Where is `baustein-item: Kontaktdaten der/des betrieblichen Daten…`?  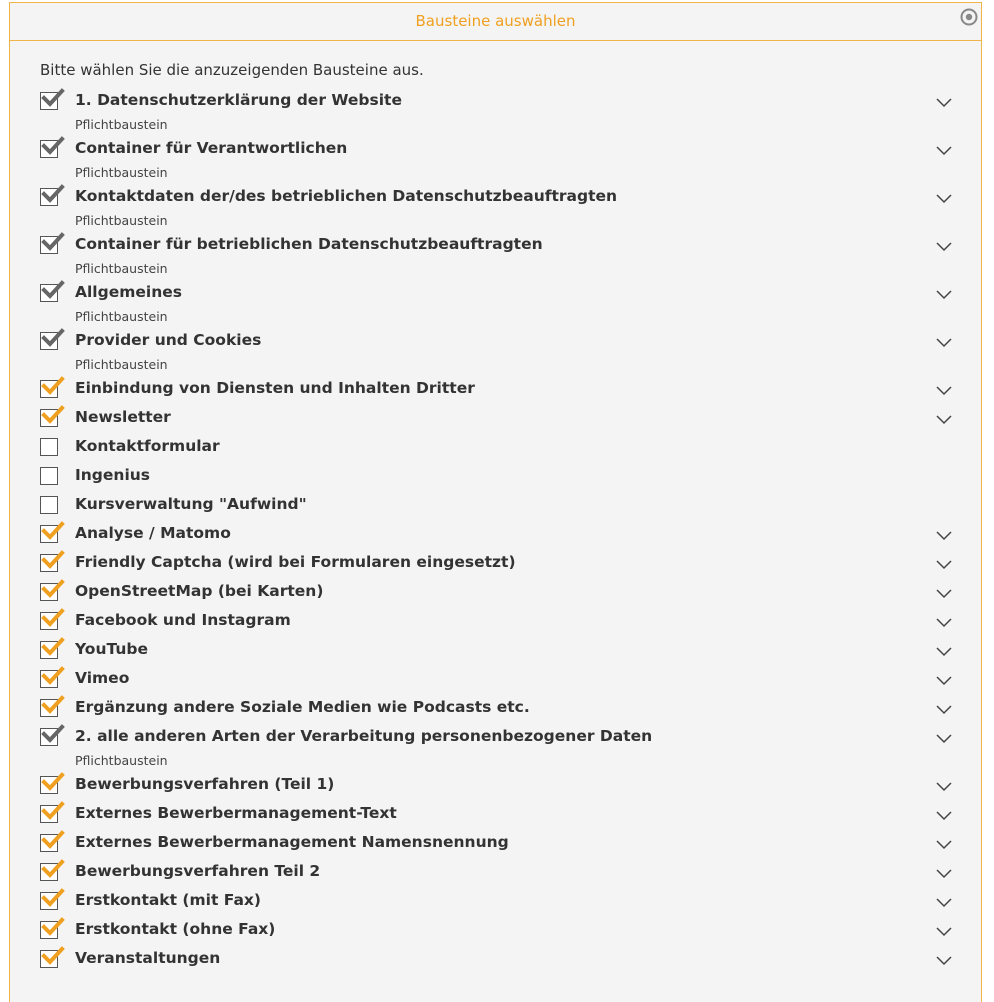
baustein-item: Kontaktdaten der/des betrieblichen Daten… is located at coordinates (495, 208).